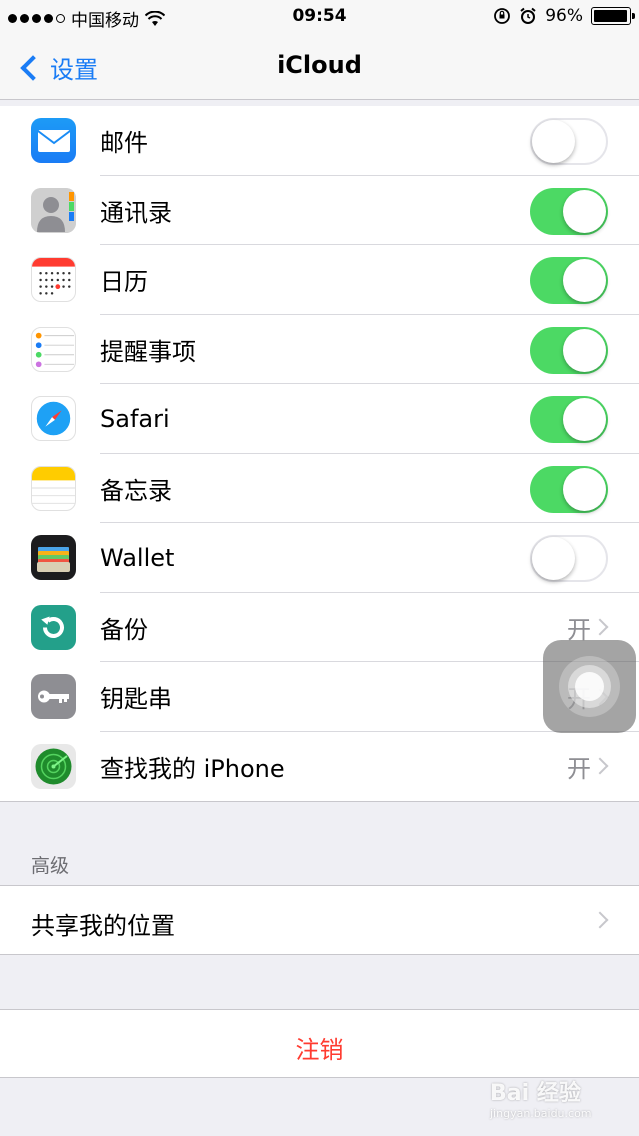 This screenshot has width=639, height=1136. What do you see at coordinates (610, 16) in the screenshot?
I see `battery-level` at bounding box center [610, 16].